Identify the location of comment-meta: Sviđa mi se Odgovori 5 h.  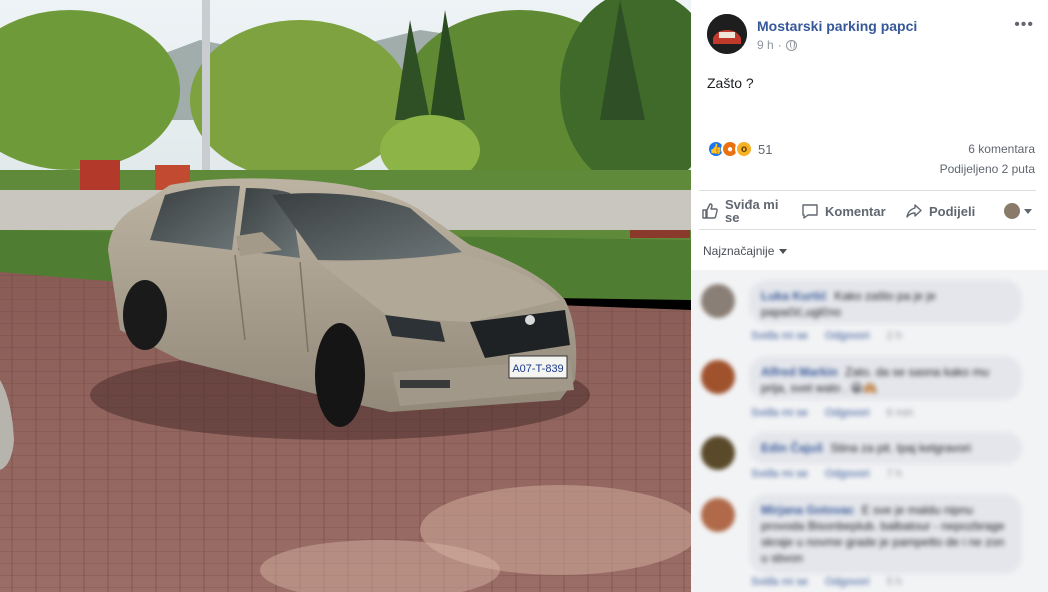
(833, 582).